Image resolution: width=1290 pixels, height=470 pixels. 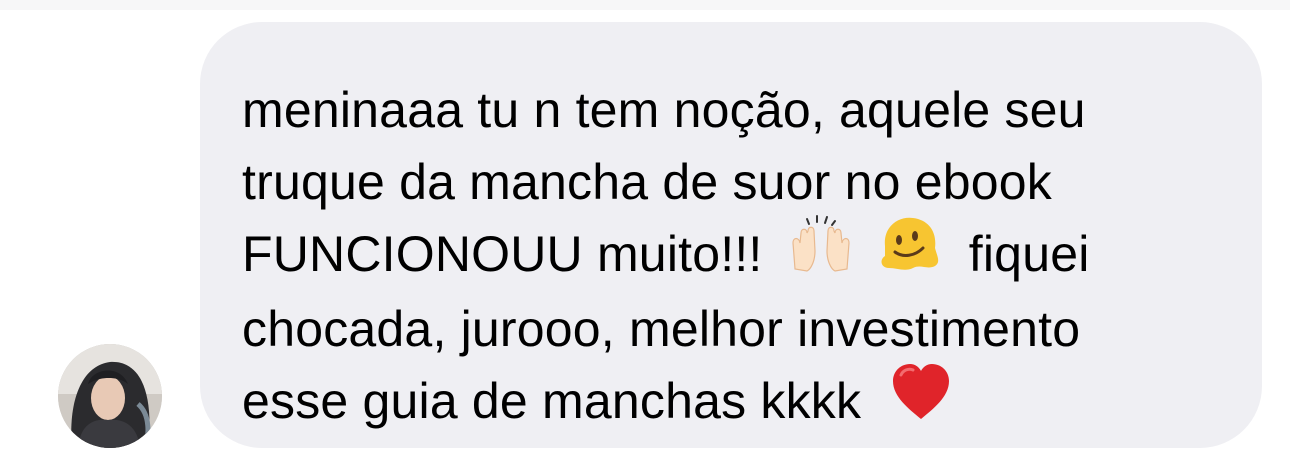 What do you see at coordinates (821, 252) in the screenshot?
I see `raising-hands-icon` at bounding box center [821, 252].